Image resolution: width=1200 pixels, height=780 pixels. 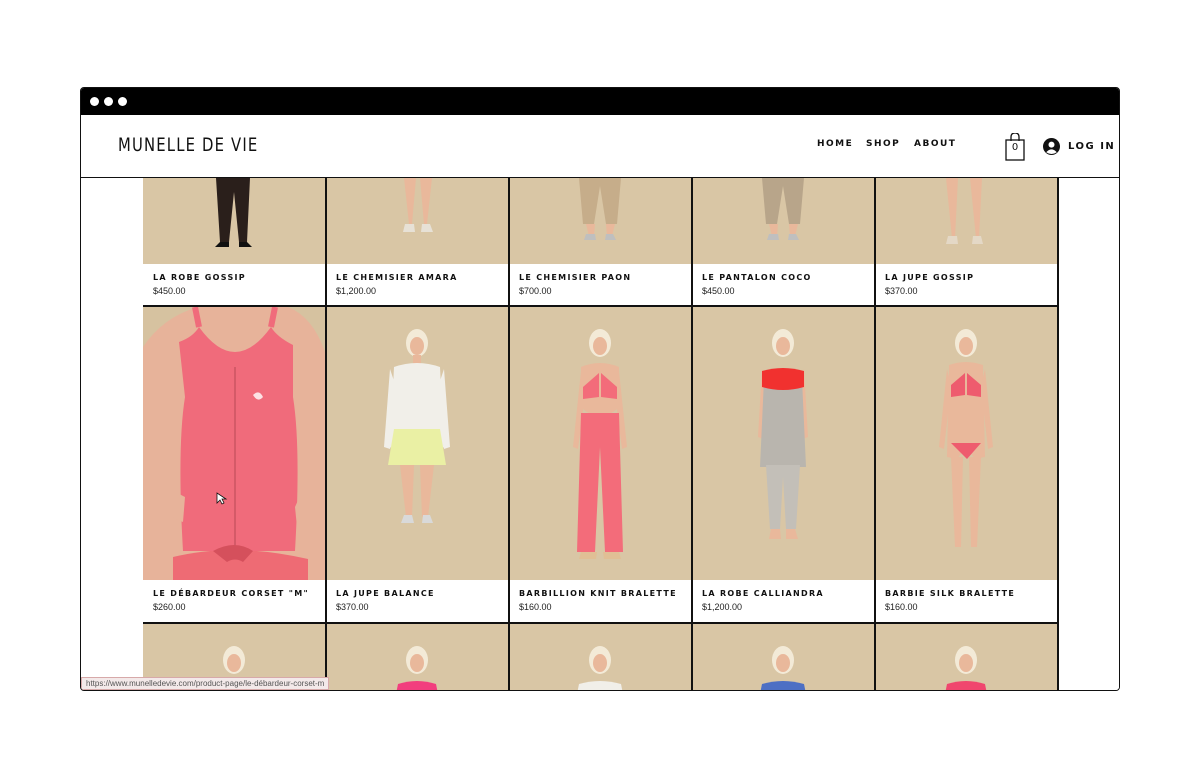 What do you see at coordinates (169, 607) in the screenshot?
I see `product-price: $260.00` at bounding box center [169, 607].